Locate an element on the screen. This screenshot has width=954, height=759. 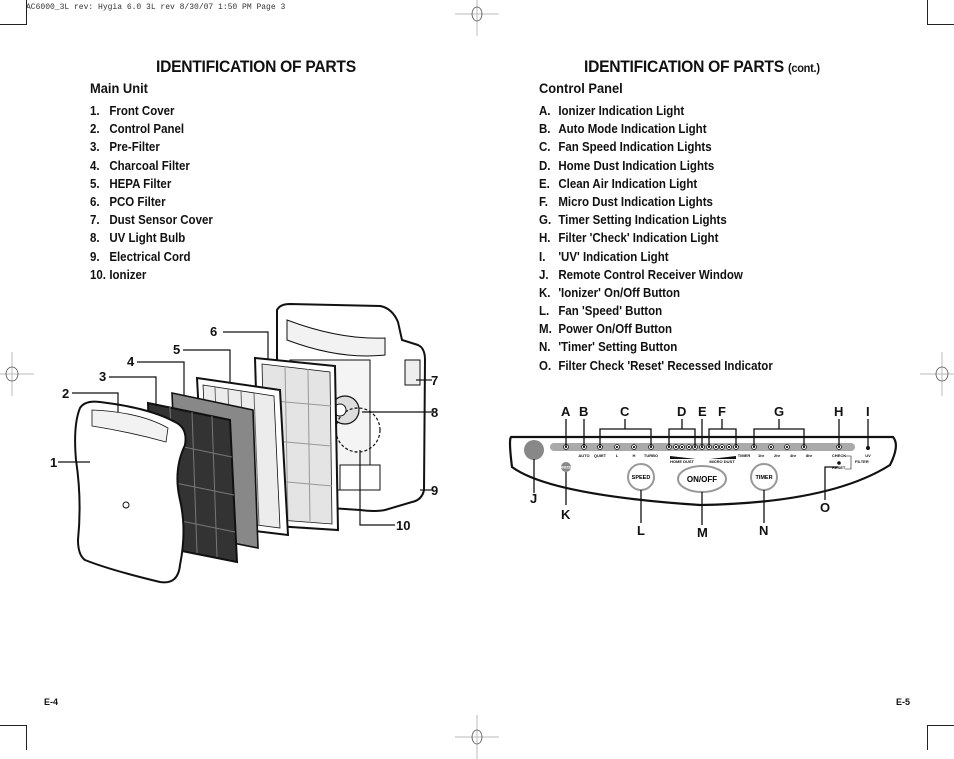
timer-button-label: TIMER is located at coordinates (763, 478).